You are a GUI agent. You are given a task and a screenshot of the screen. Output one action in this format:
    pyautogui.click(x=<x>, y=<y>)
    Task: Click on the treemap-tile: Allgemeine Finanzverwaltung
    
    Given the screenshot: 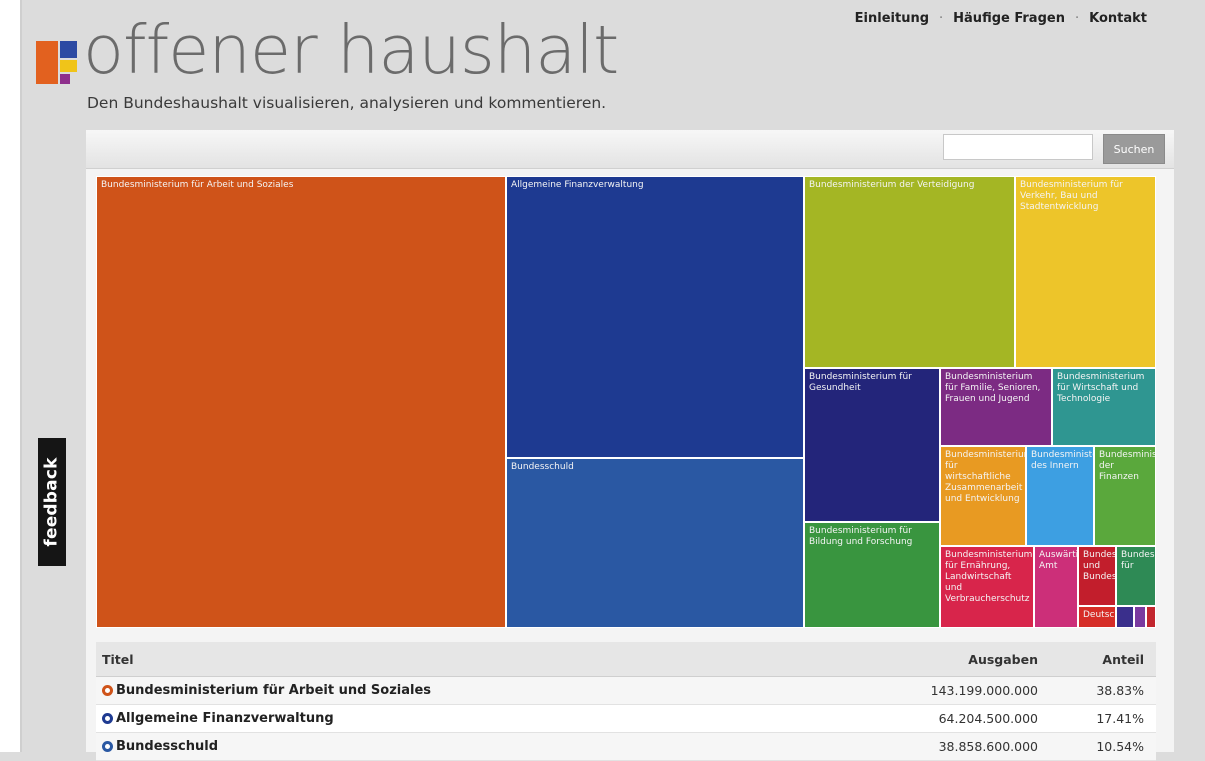 What is the action you would take?
    pyautogui.click(x=655, y=317)
    